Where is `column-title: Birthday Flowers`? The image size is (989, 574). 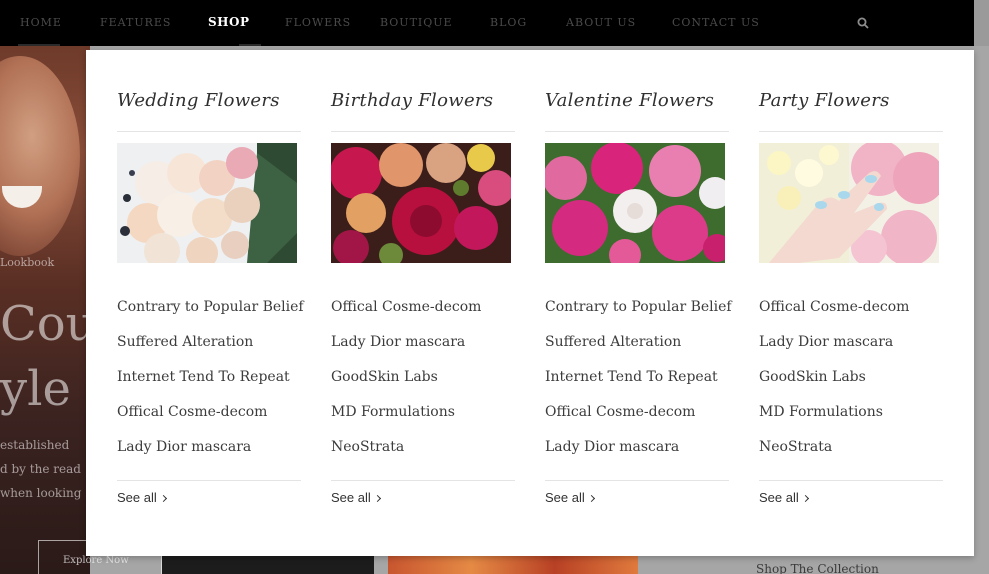
column-title: Birthday Flowers is located at coordinates (412, 100).